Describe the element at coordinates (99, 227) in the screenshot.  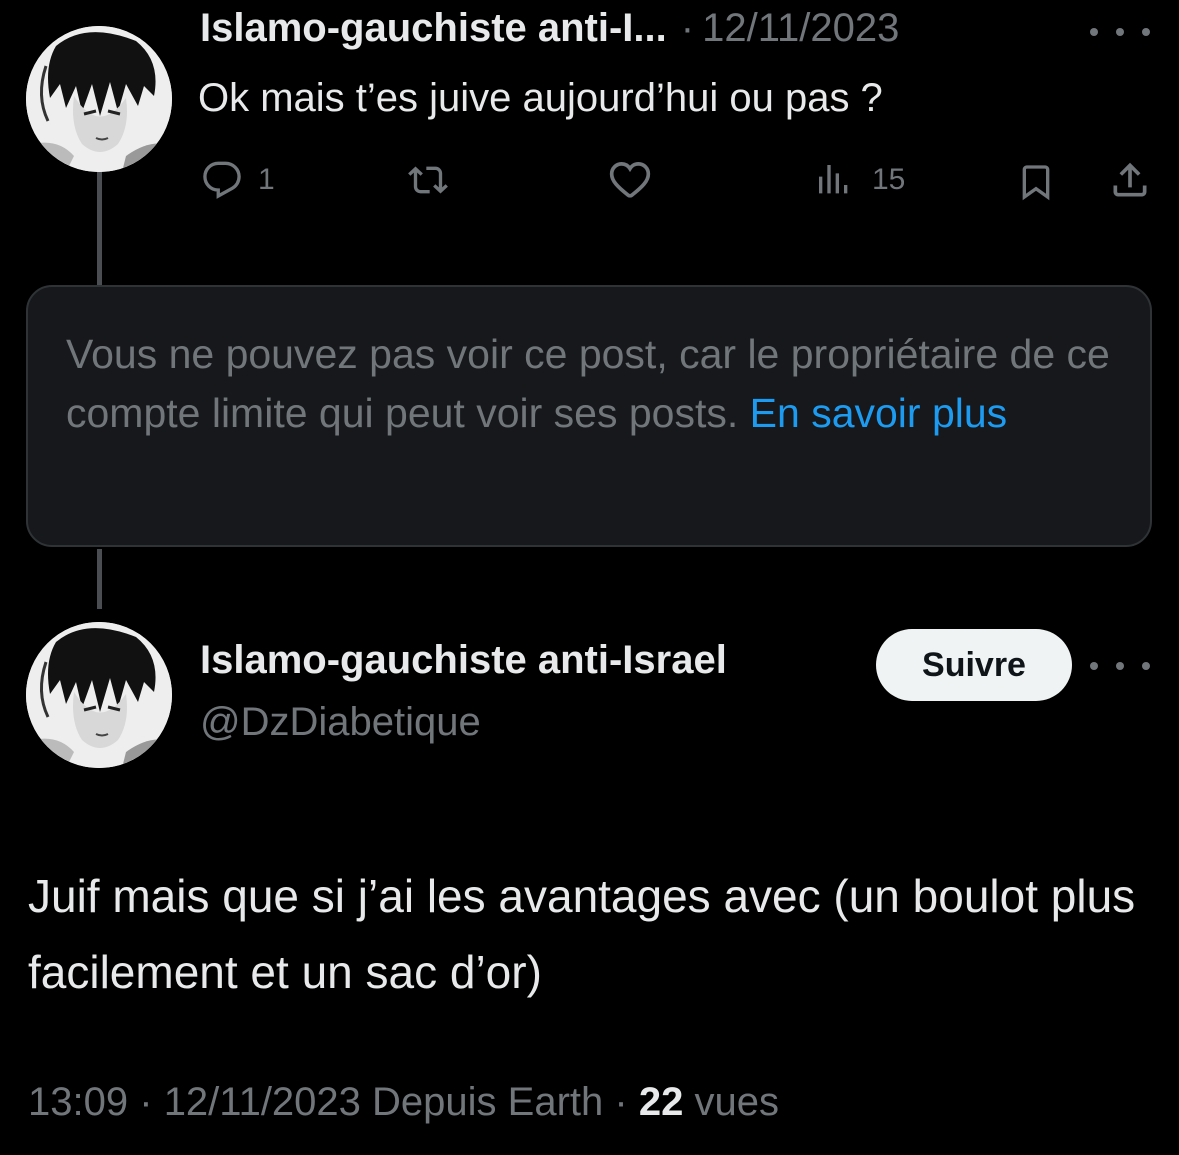
I see `thread-line-top` at that location.